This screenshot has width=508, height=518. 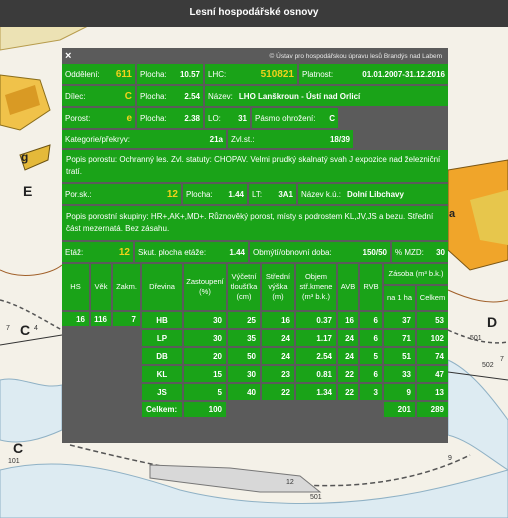 I want to click on species-cell-zast: 30, so click(x=205, y=320).